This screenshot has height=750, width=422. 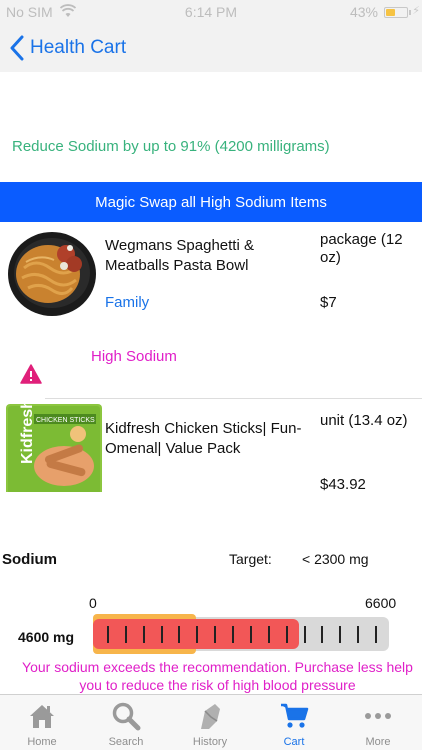 I want to click on tab-cart: Cart, so click(x=294, y=722).